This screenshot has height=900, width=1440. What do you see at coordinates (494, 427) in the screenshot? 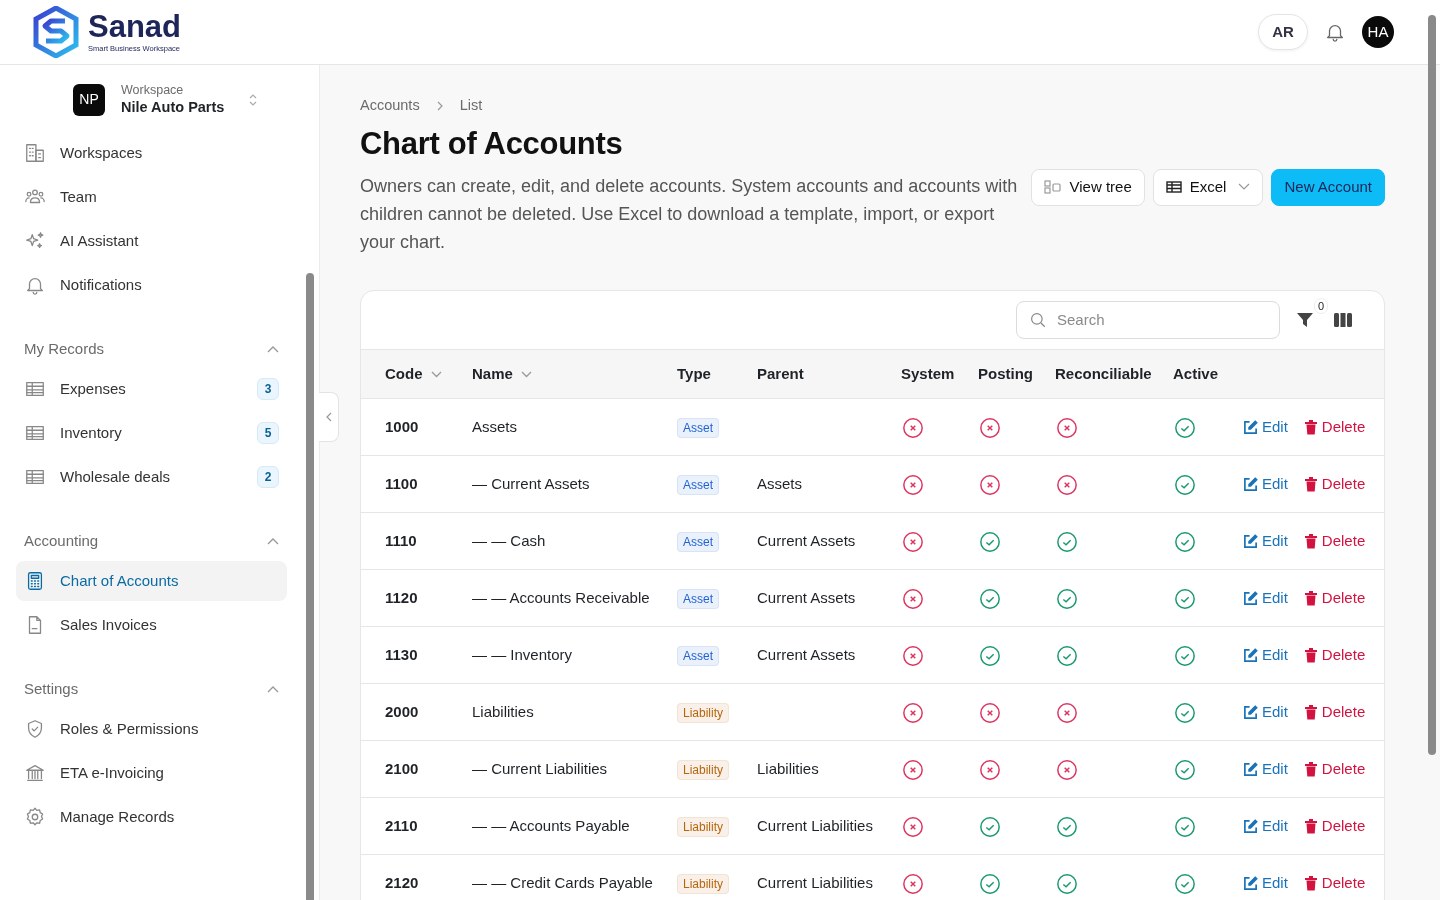
I see `account-name: Assets` at bounding box center [494, 427].